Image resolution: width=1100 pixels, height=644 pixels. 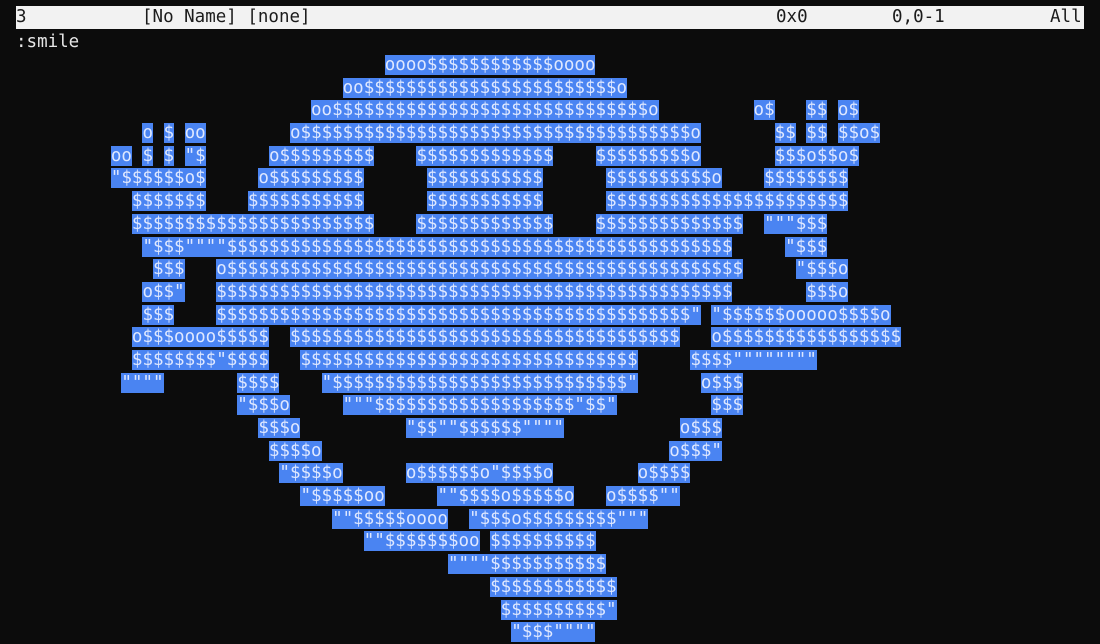 What do you see at coordinates (200, 359) in the screenshot?
I see `art-run: $$$$$$$$"$$$$` at bounding box center [200, 359].